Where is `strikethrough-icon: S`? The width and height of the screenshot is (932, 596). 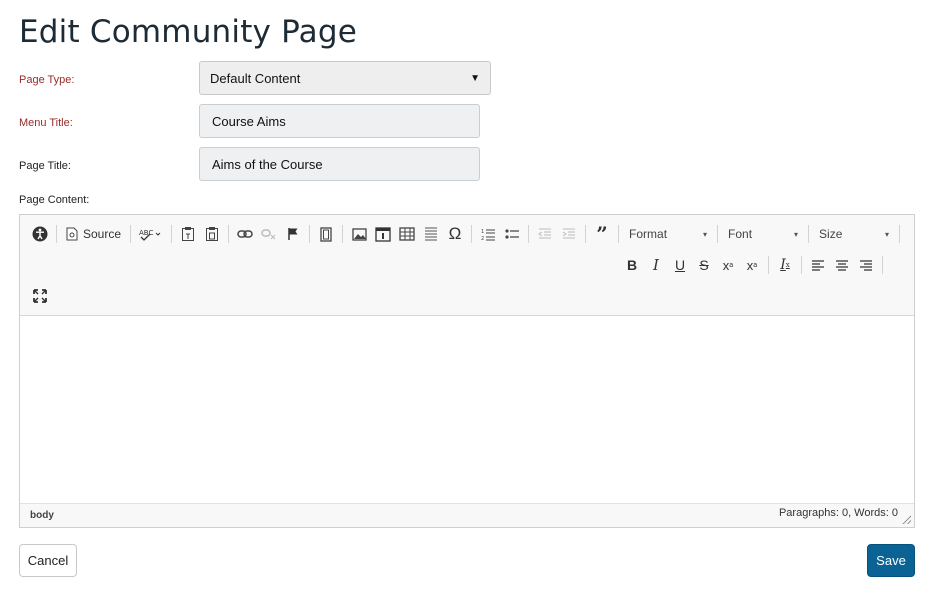 strikethrough-icon: S is located at coordinates (704, 265).